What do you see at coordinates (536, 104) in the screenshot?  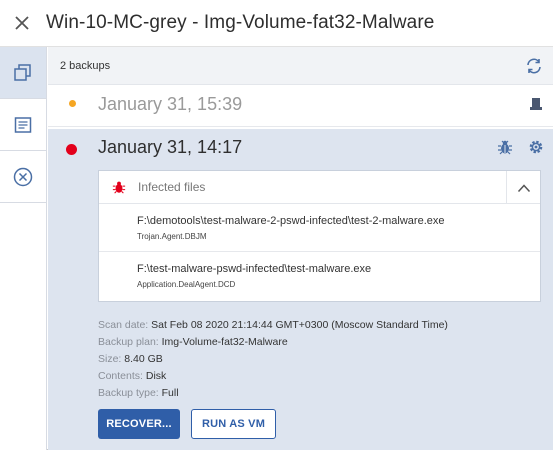 I see `drive-icon` at bounding box center [536, 104].